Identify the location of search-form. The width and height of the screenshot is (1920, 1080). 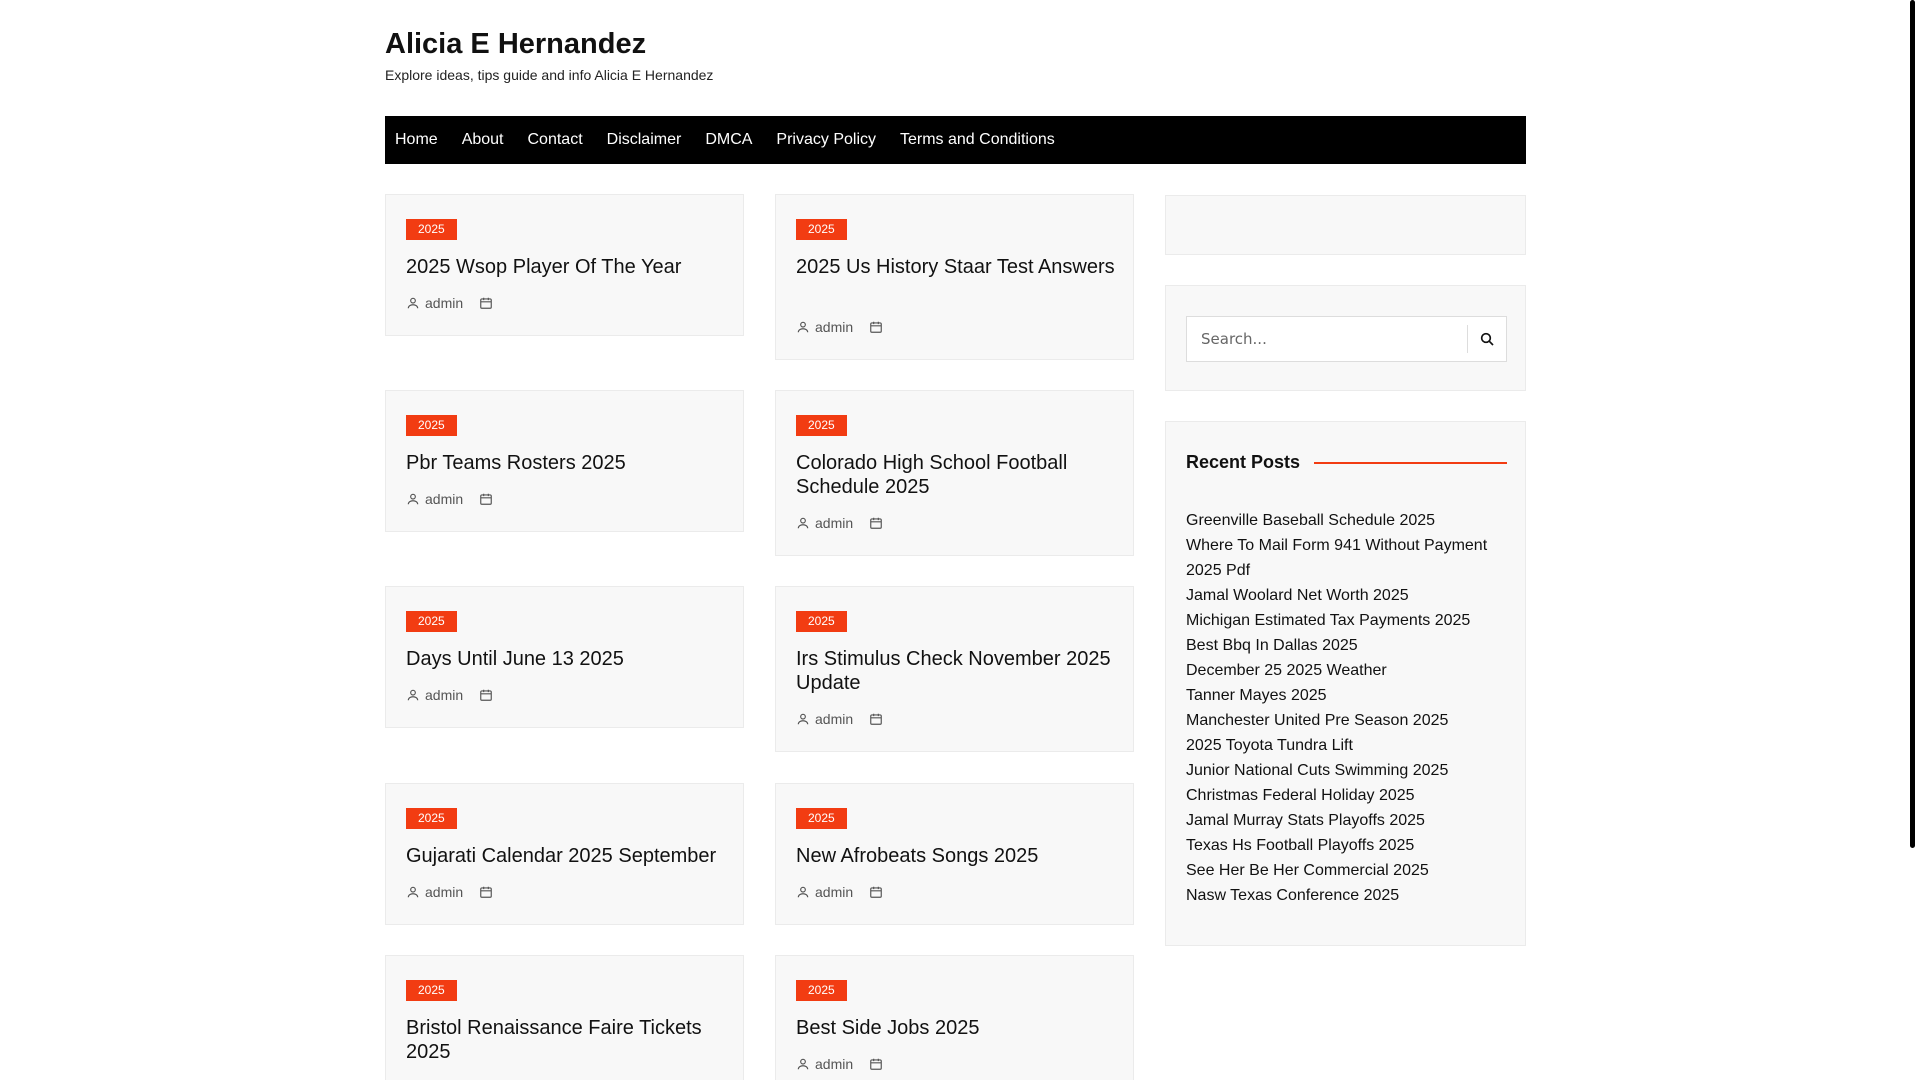
(1346, 339).